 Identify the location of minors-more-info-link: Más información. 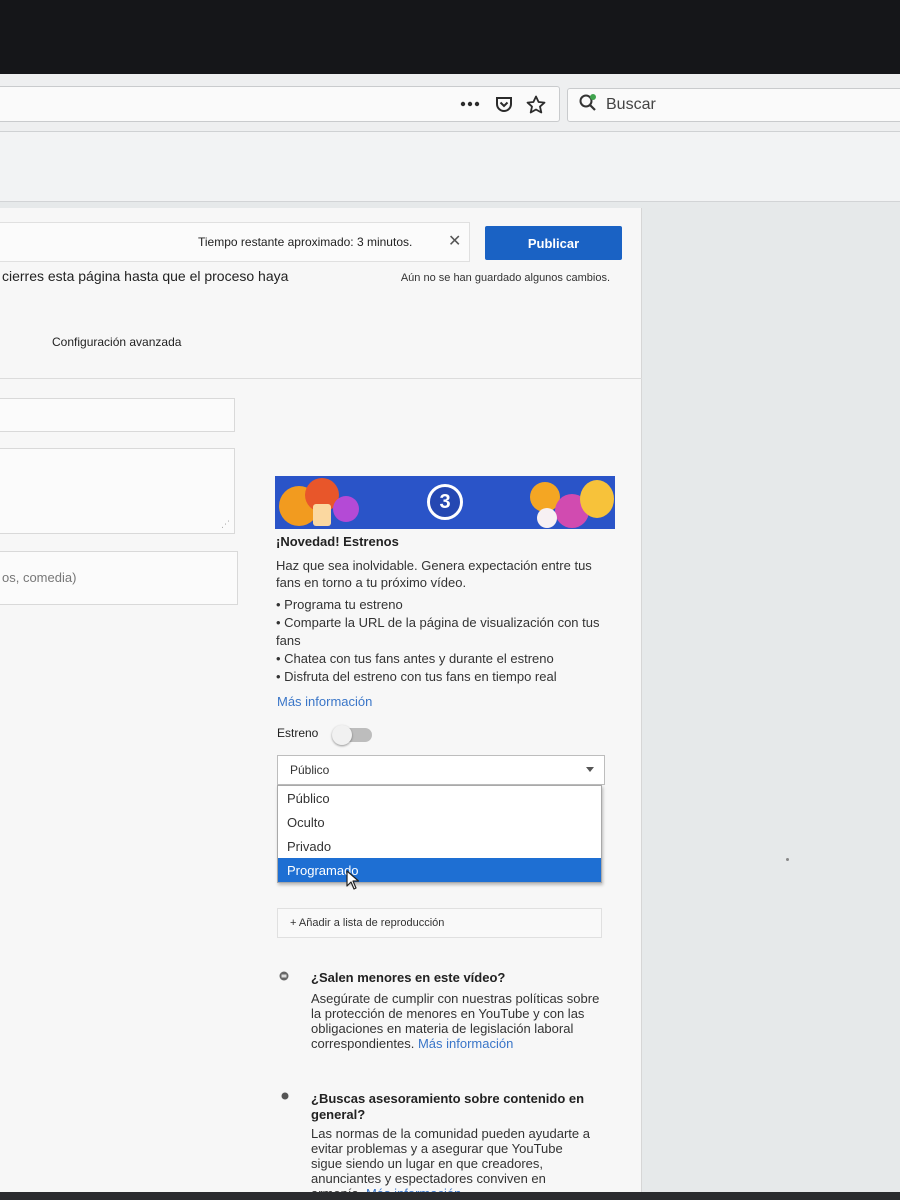
(465, 1043).